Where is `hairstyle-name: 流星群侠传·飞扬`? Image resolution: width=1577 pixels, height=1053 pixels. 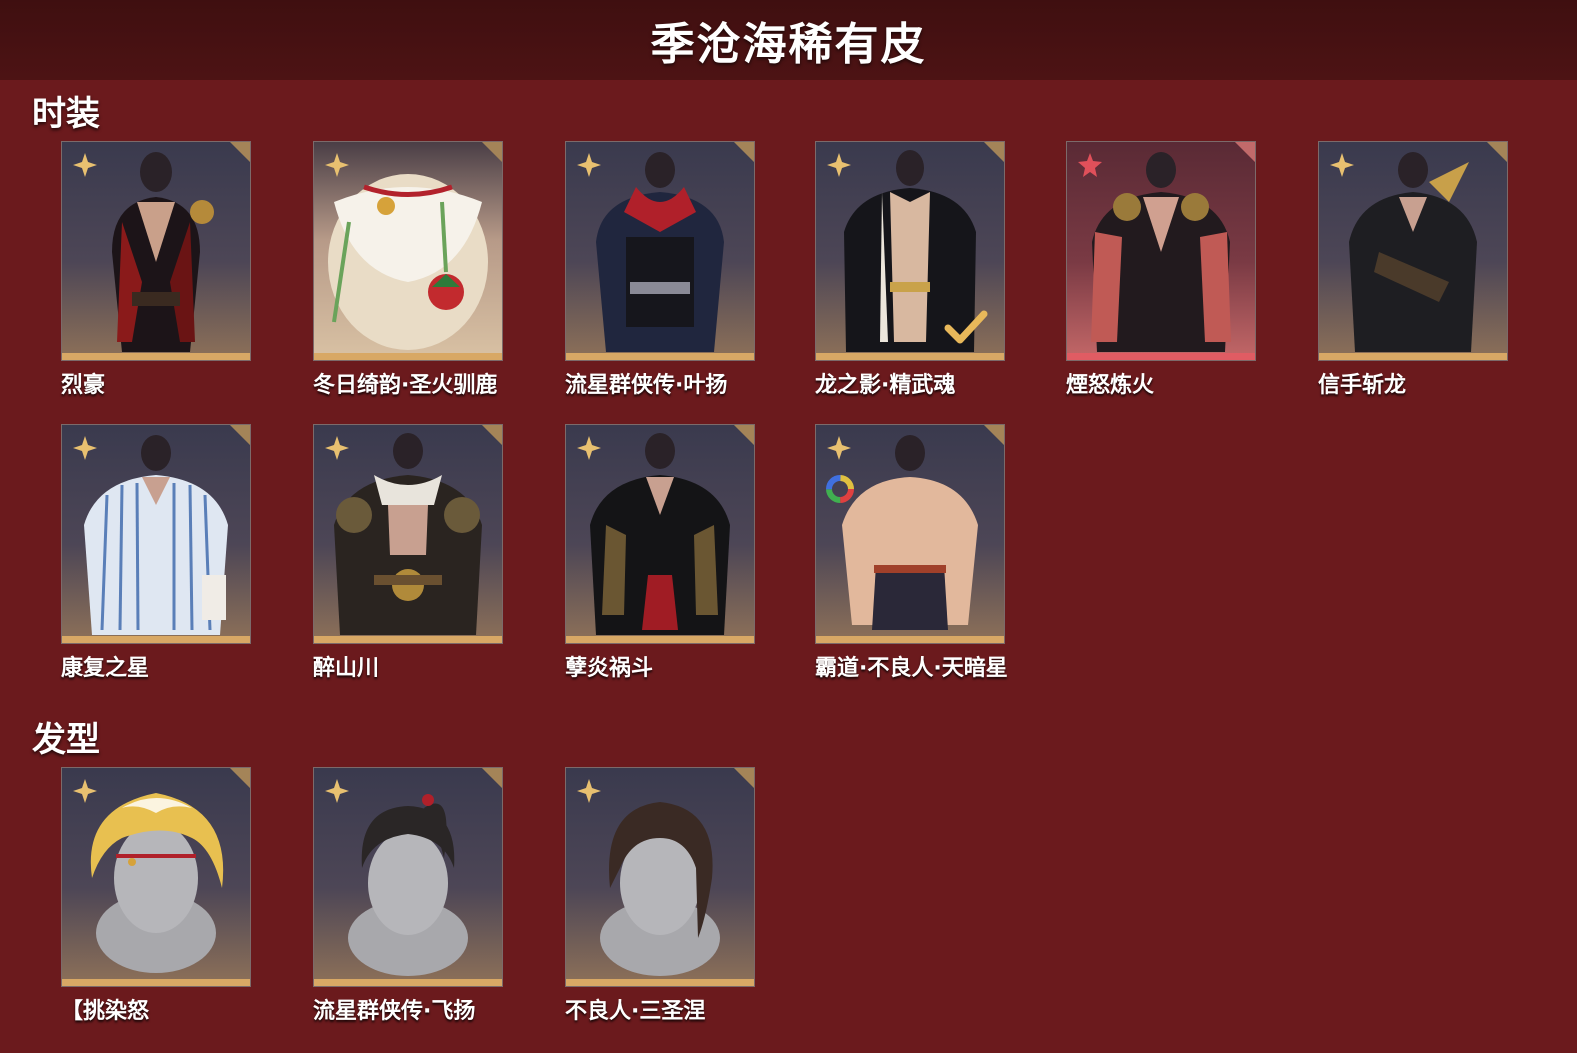
hairstyle-name: 流星群侠传·飞扬 is located at coordinates (394, 1011).